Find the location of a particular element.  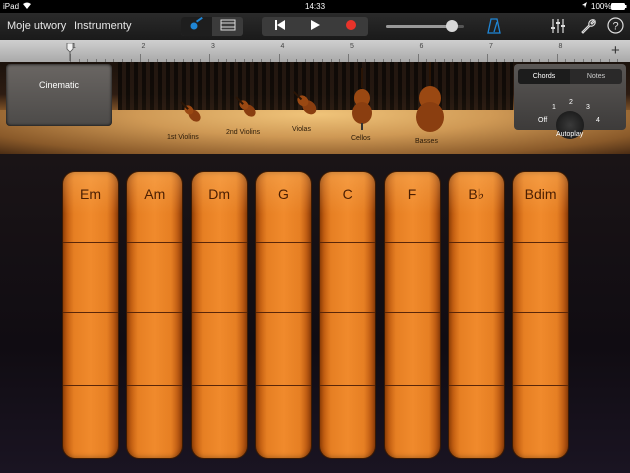

instrument-label: 1st Violins is located at coordinates (183, 137).